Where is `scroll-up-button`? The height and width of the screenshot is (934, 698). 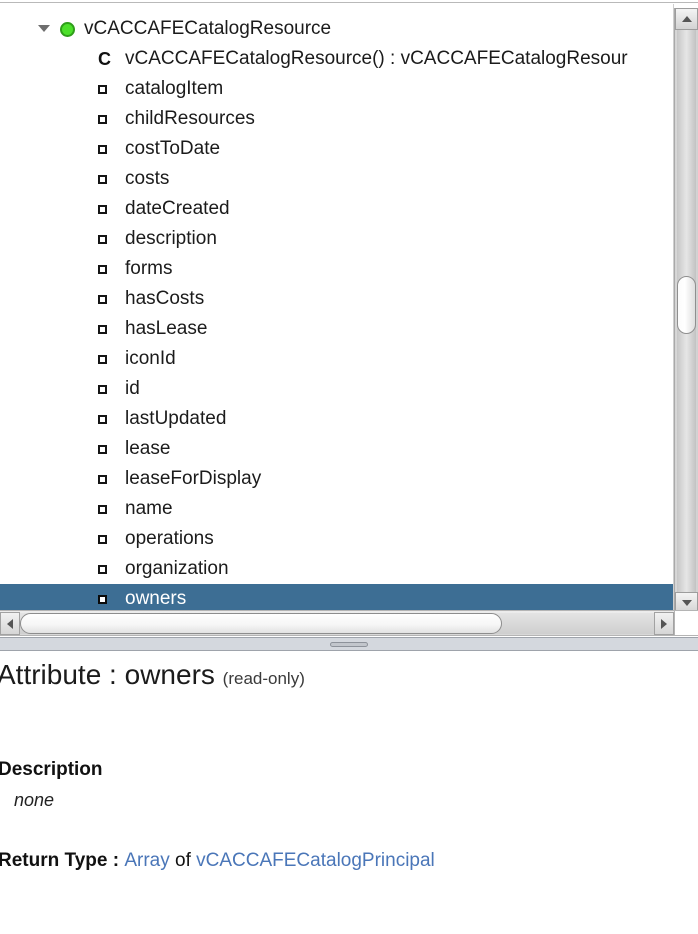 scroll-up-button is located at coordinates (686, 19).